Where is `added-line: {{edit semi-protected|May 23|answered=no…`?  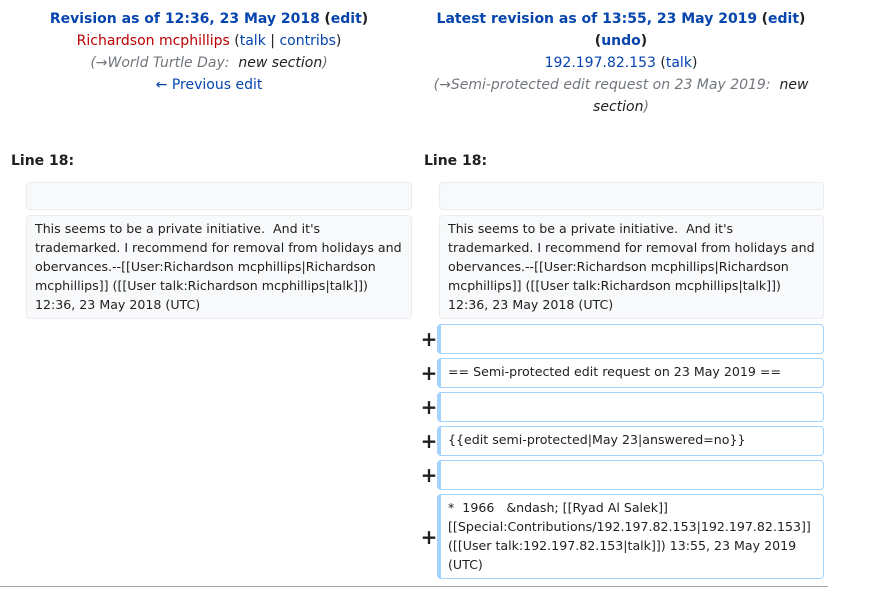
added-line: {{edit semi-protected|May 23|answered=no… is located at coordinates (630, 441).